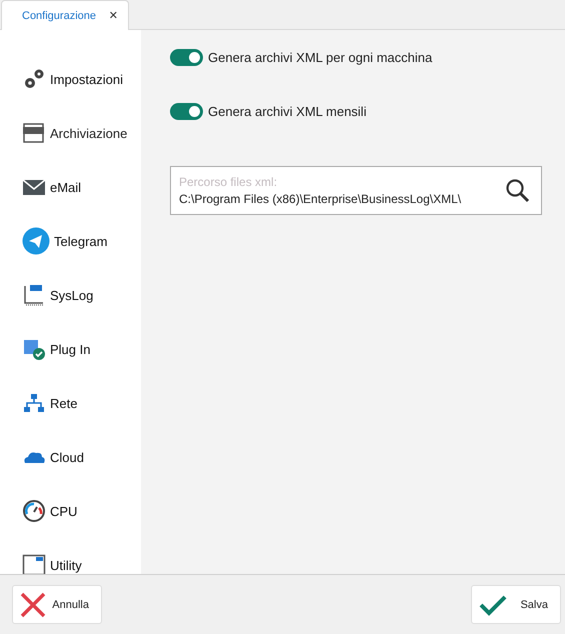 This screenshot has height=634, width=565. Describe the element at coordinates (65, 15) in the screenshot. I see `tab: Configurazione ✕` at that location.